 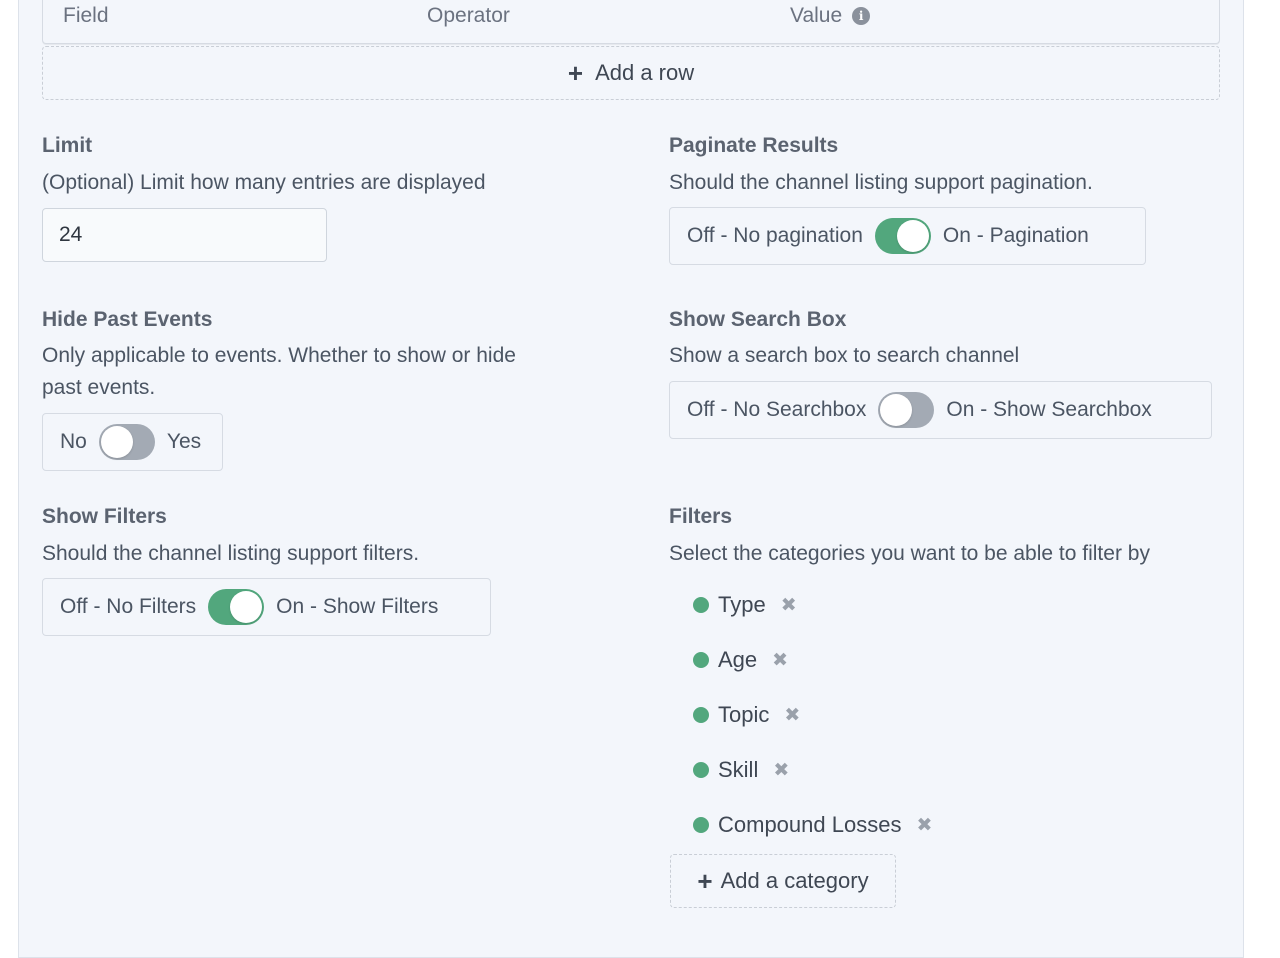 What do you see at coordinates (67, 145) in the screenshot?
I see `limit-title: Limit` at bounding box center [67, 145].